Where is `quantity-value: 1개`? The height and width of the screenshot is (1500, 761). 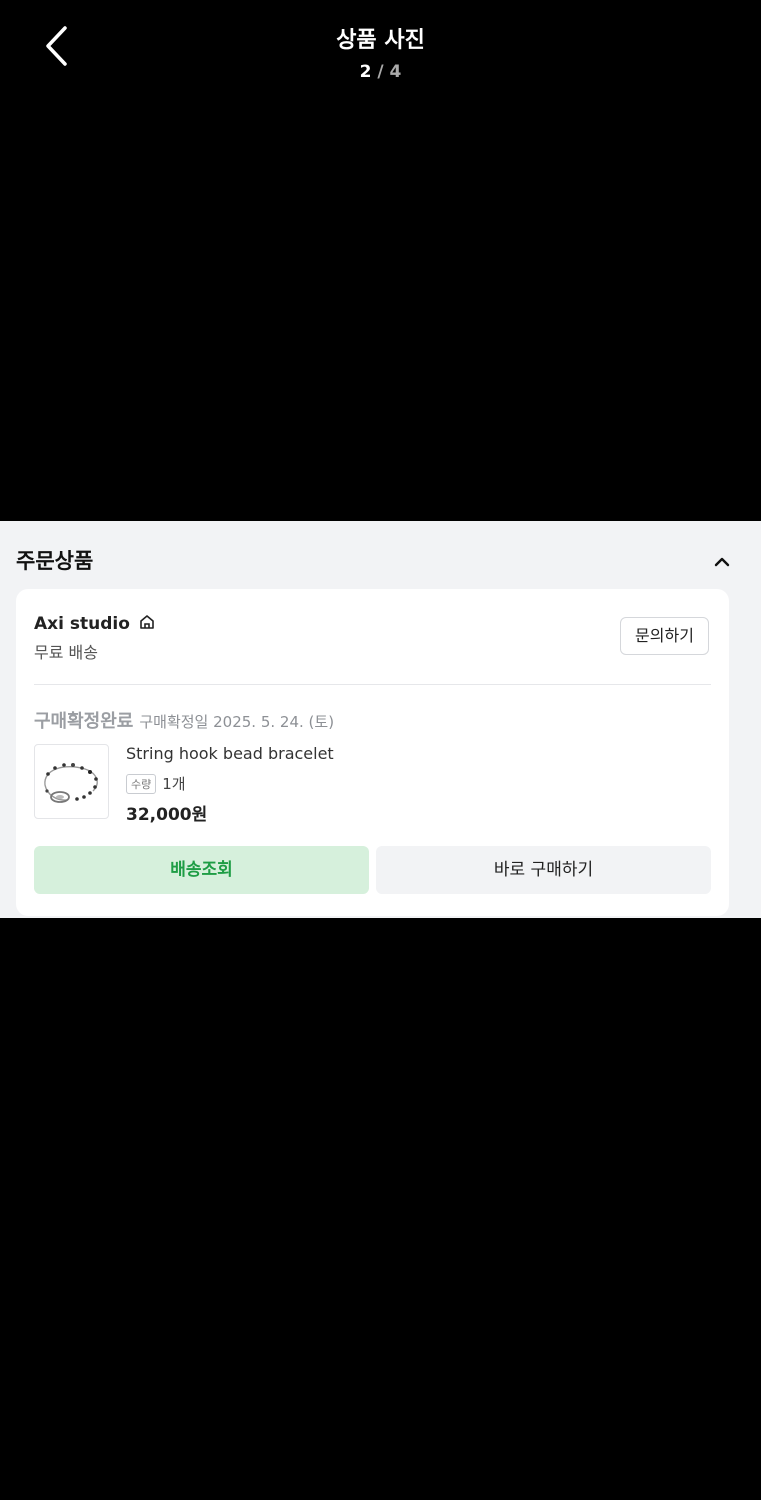
quantity-value: 1개 is located at coordinates (174, 784).